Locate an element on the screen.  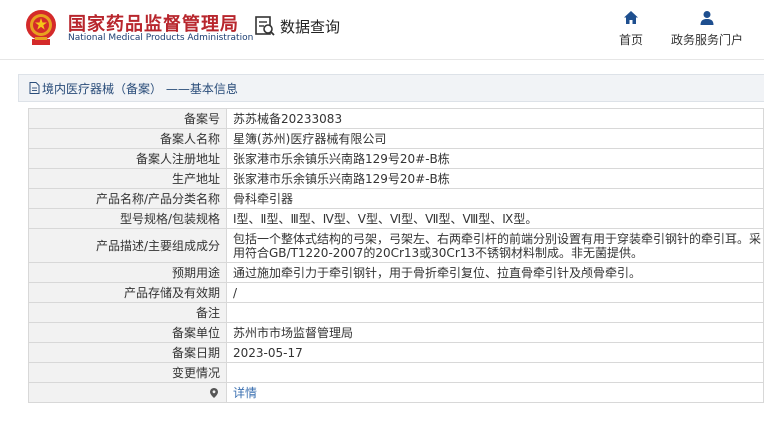
field-label: 产品存储及有效期 is located at coordinates (127, 292).